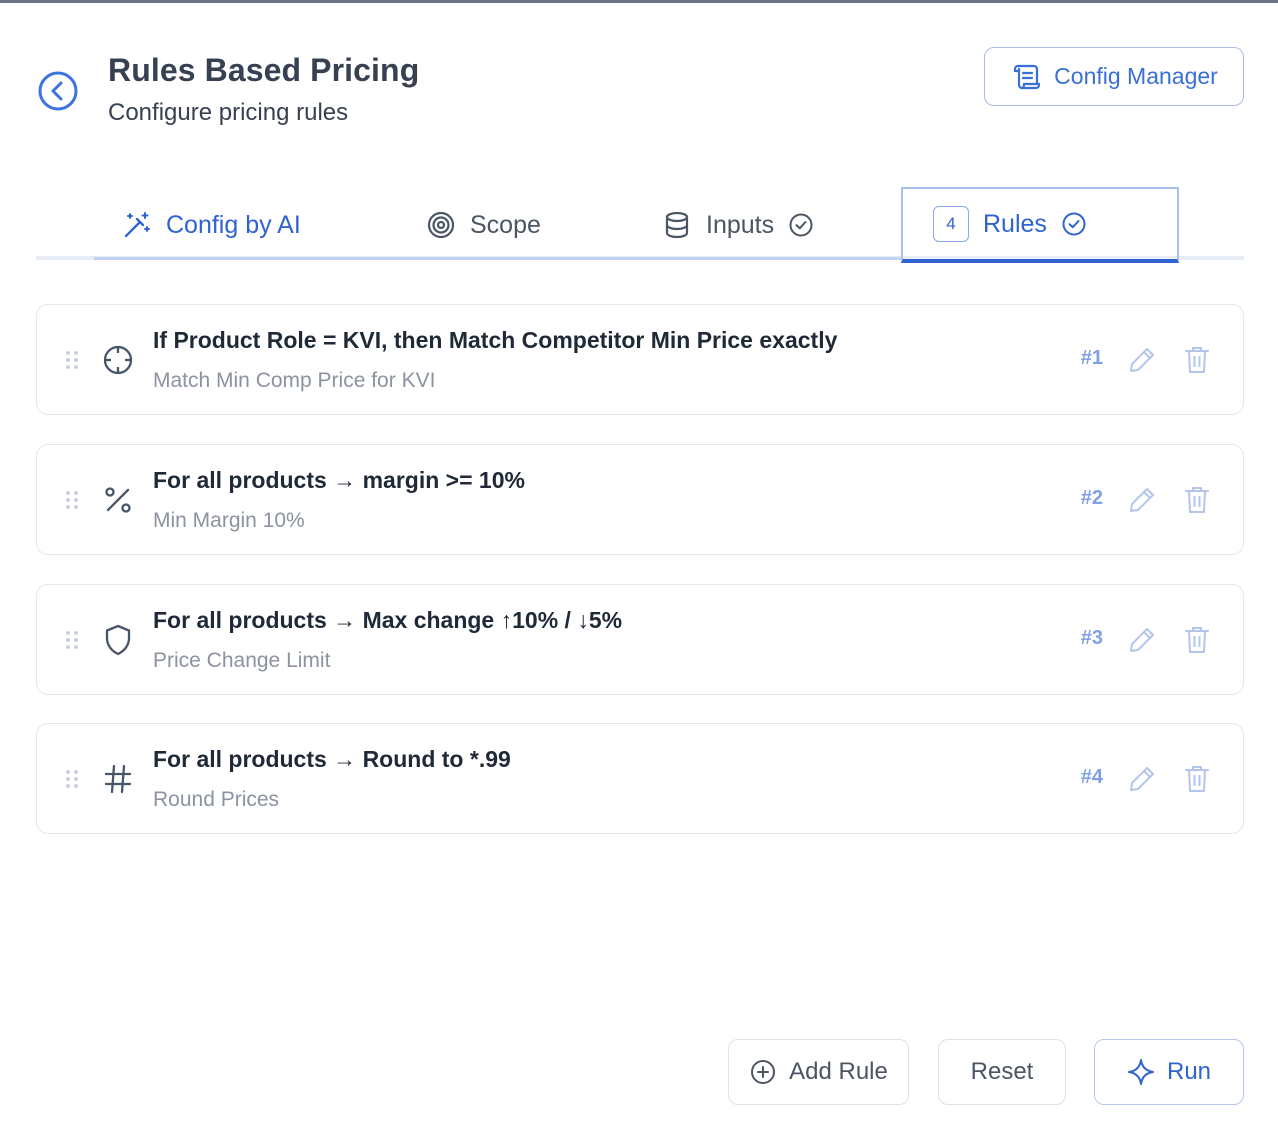  I want to click on tab-rules-label: Rules, so click(1015, 223).